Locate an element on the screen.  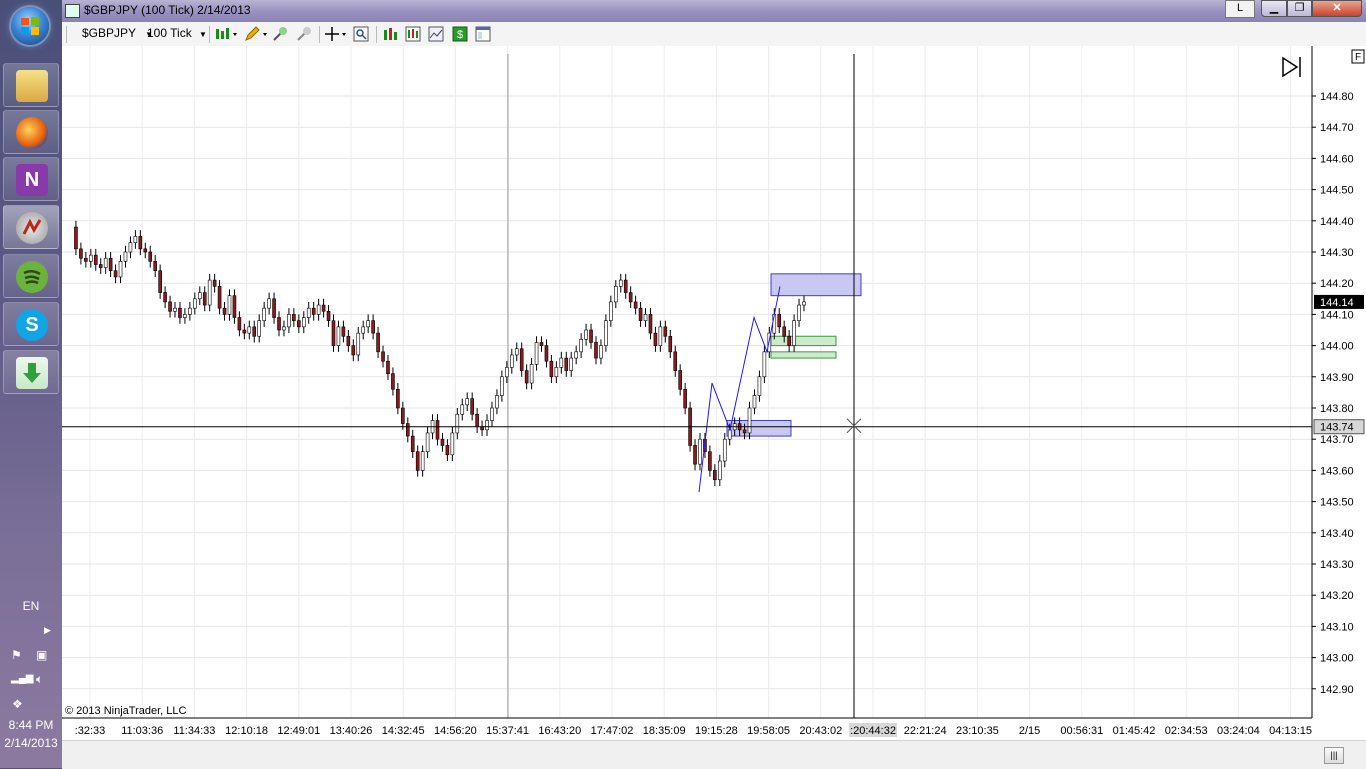
interval-selector: 100 Tick ▼ is located at coordinates (177, 33).